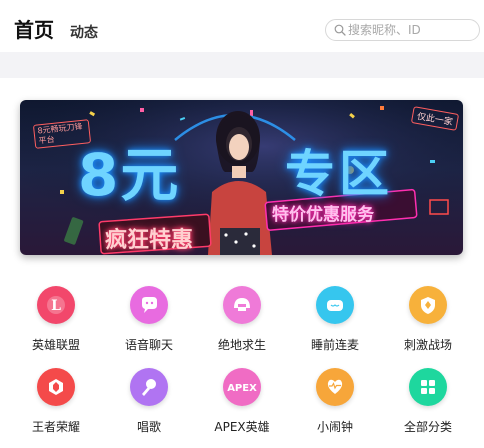 This screenshot has width=484, height=448. Describe the element at coordinates (148, 345) in the screenshot. I see `category-label: 语音聊天` at that location.